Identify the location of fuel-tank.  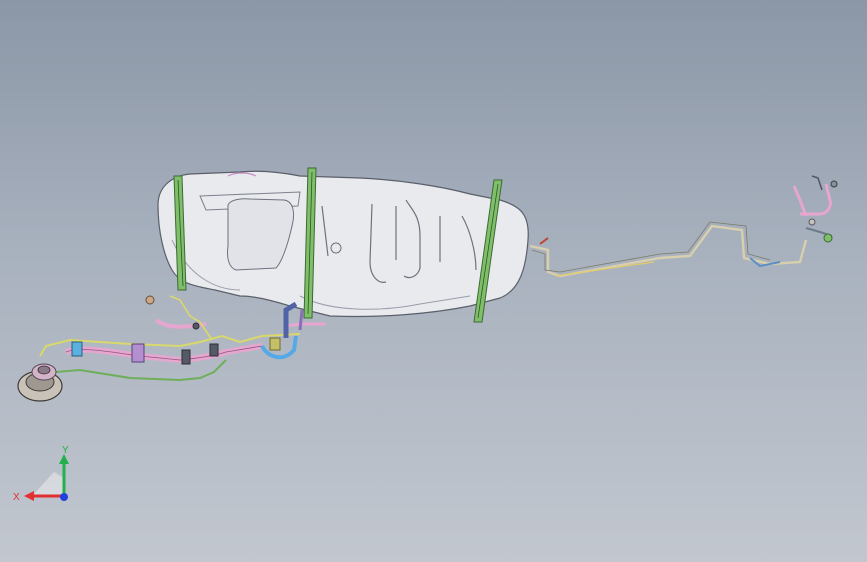
(343, 244).